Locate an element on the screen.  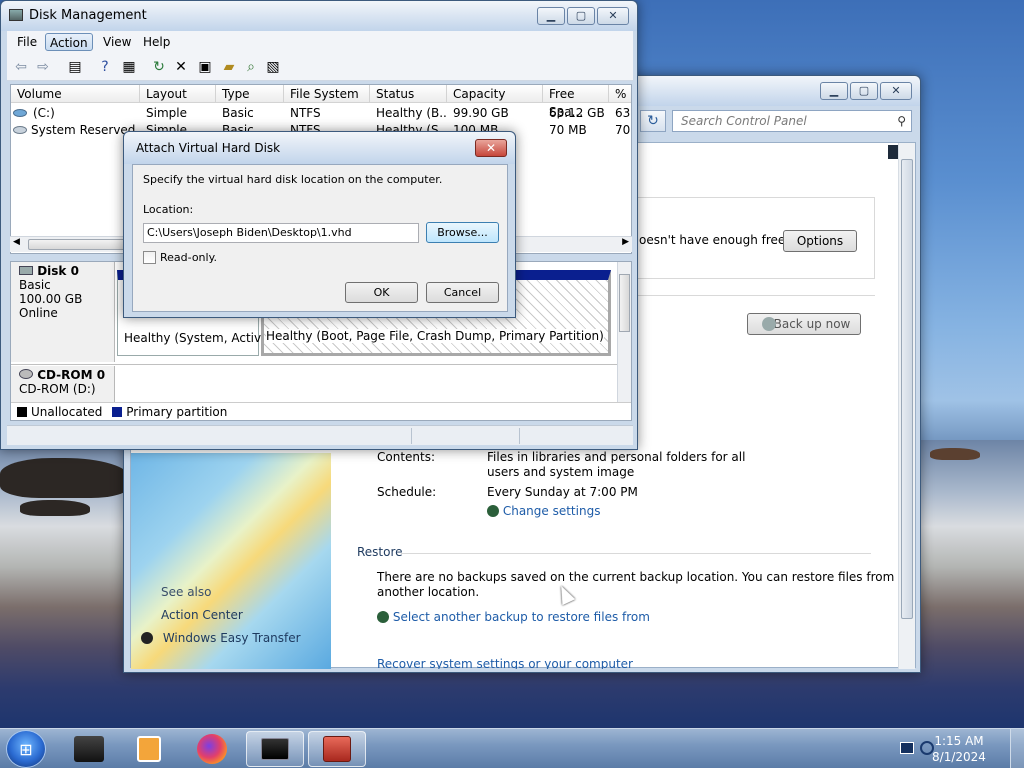
cdrom-label: CD-ROM 0 CD-ROM (D:) is located at coordinates (63, 384).